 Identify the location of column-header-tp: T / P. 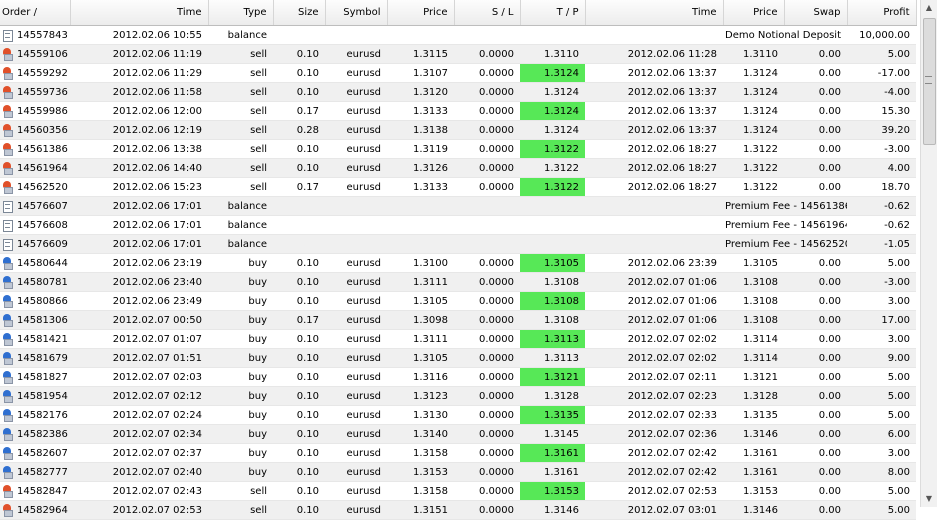
(553, 13).